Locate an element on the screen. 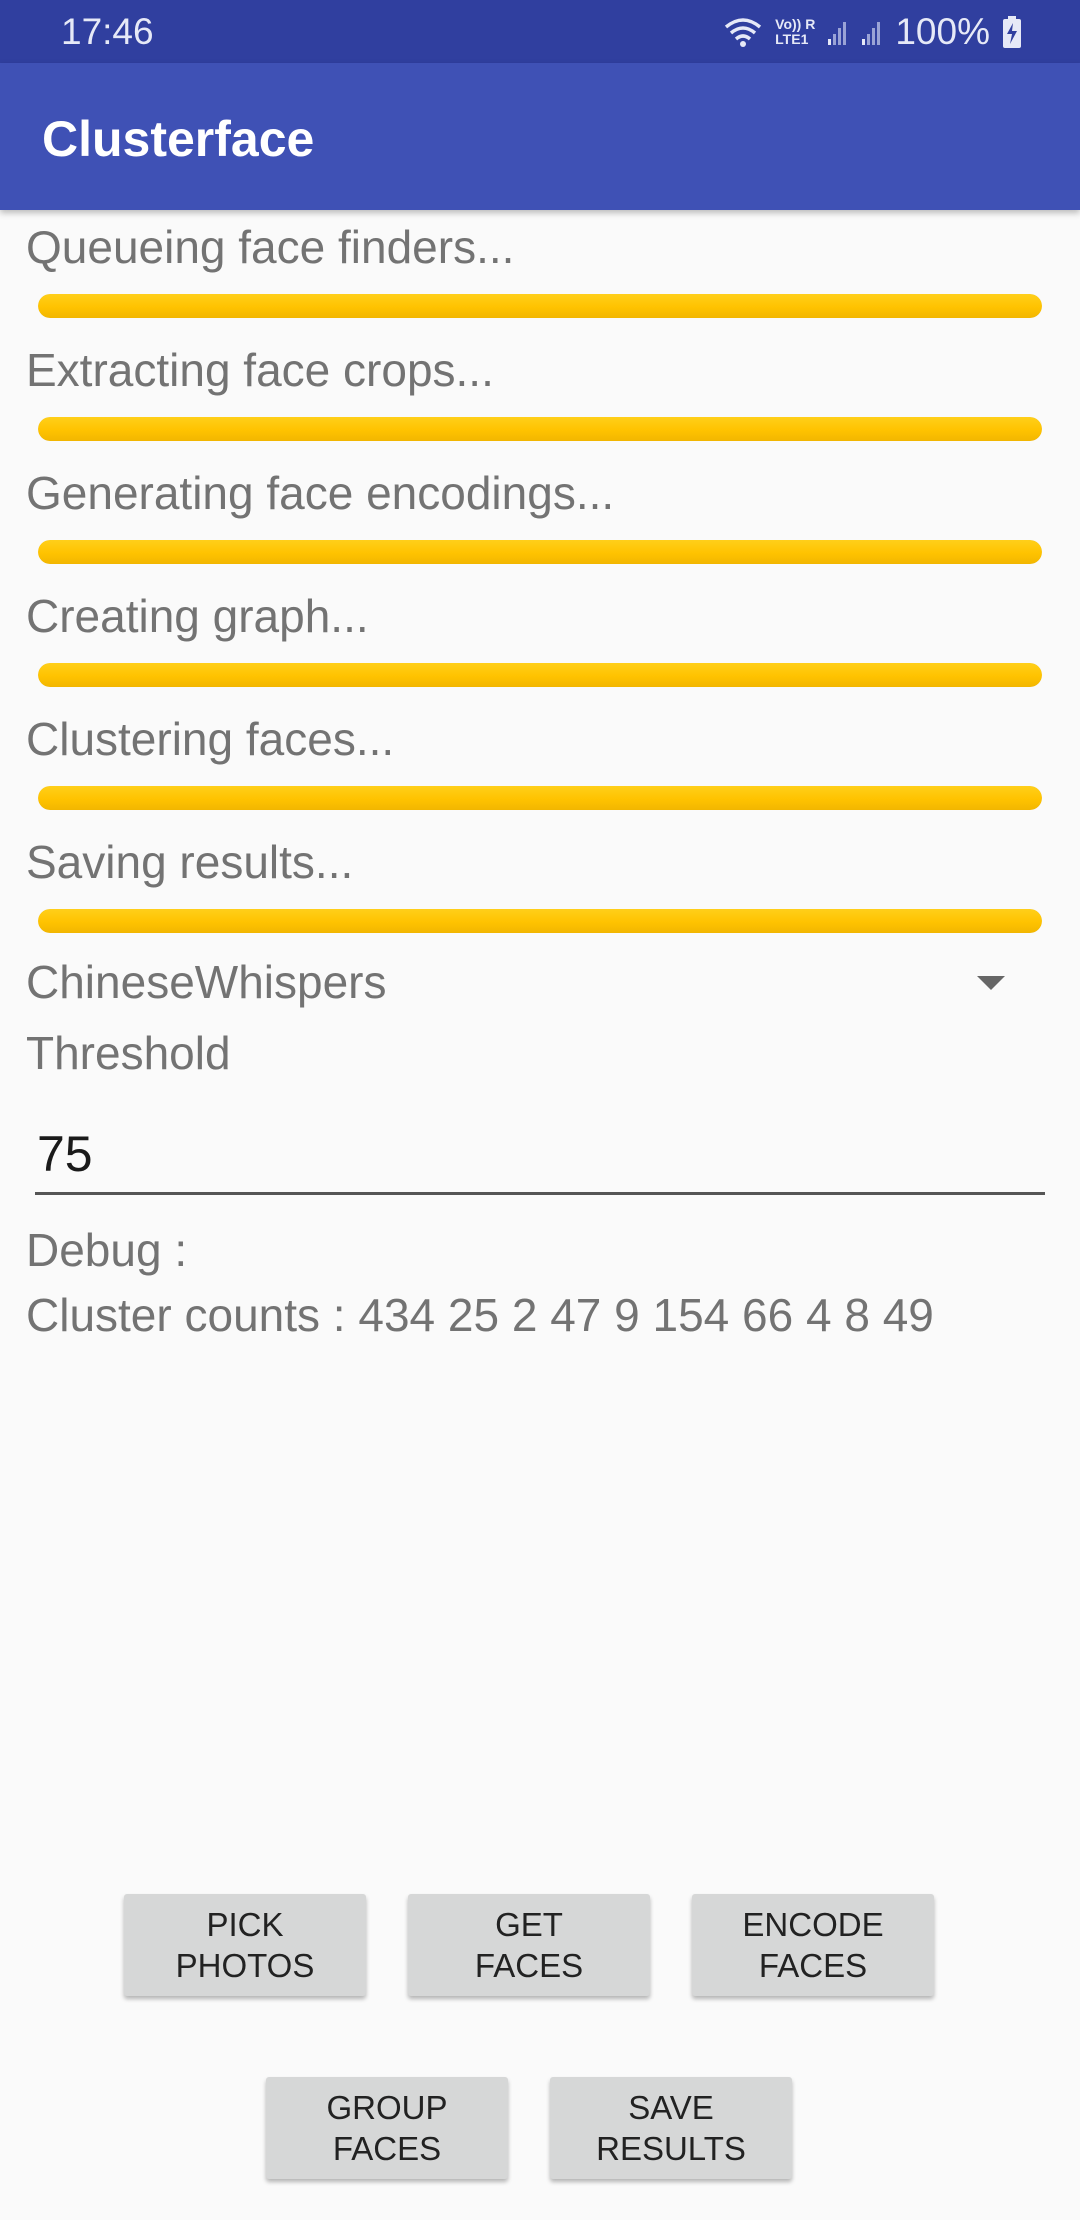 This screenshot has height=2220, width=1080. get-faces-button: GET FACES is located at coordinates (529, 1945).